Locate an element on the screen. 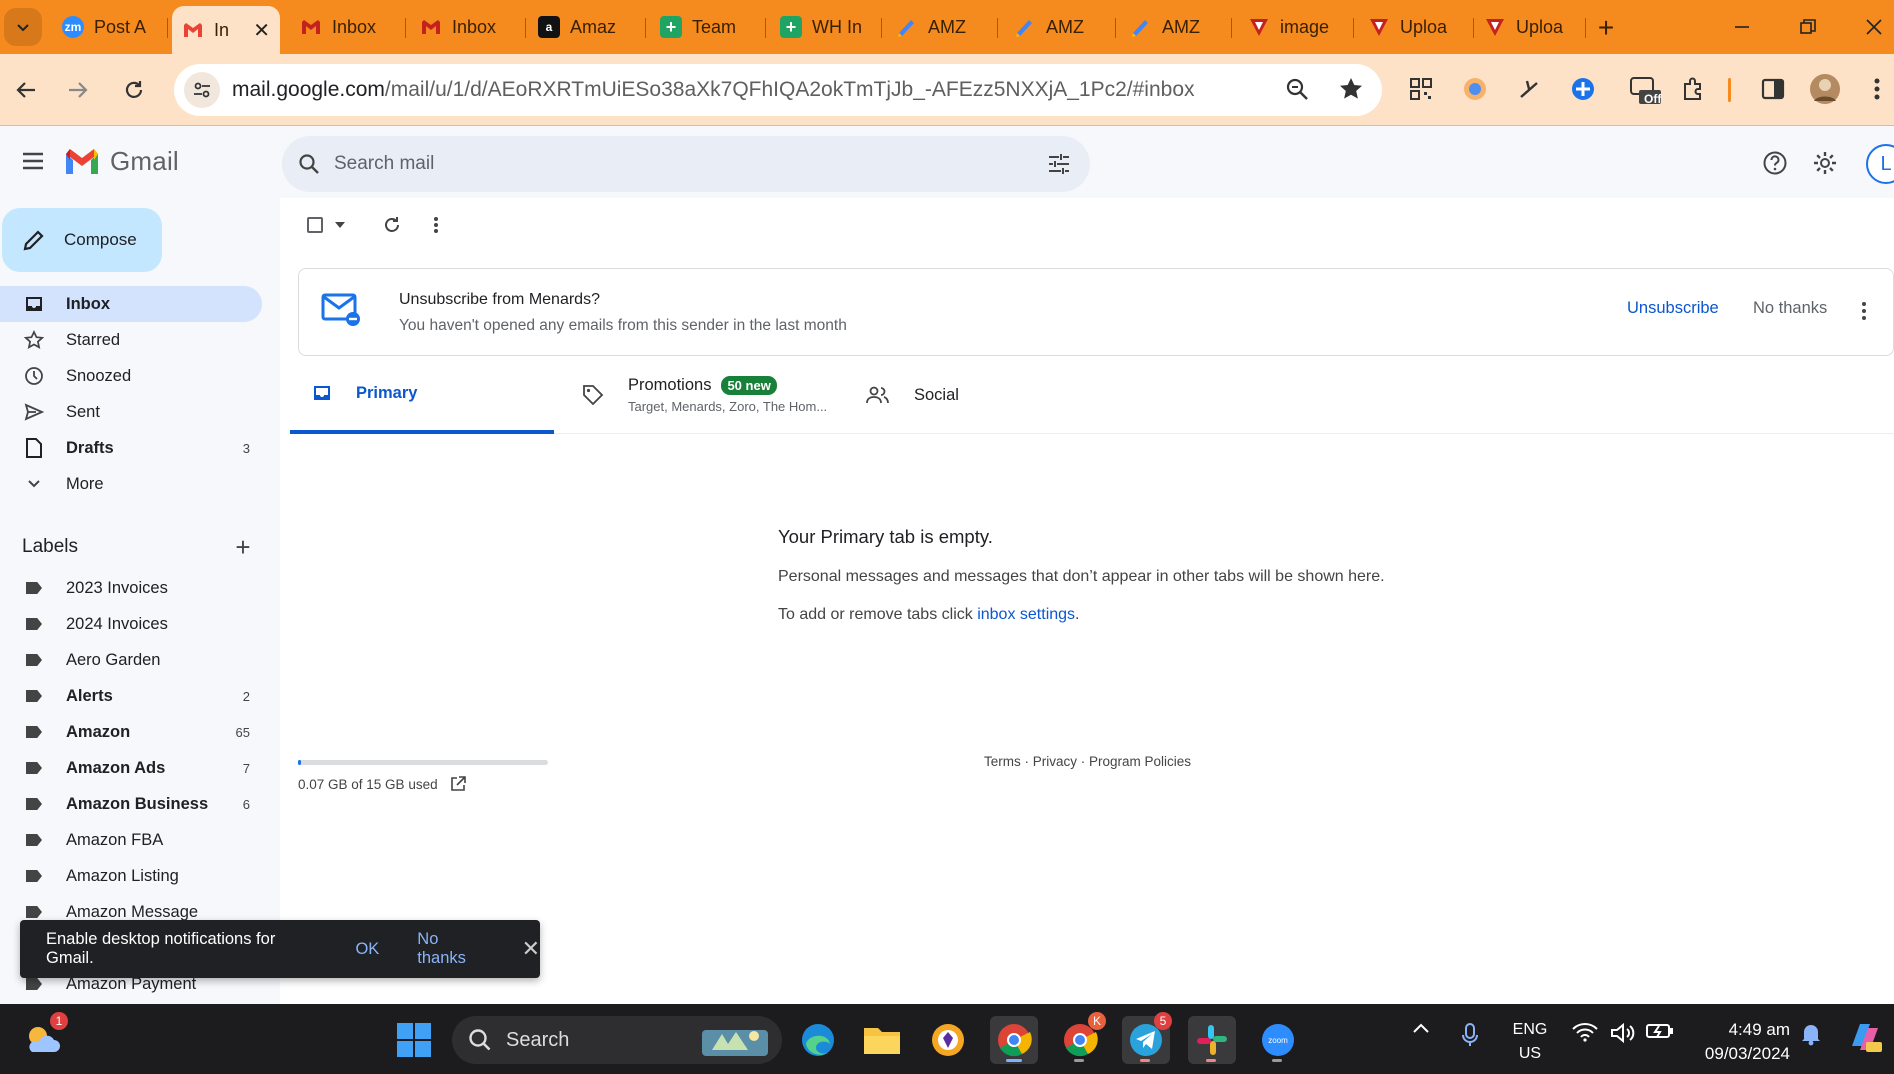 The height and width of the screenshot is (1074, 1894). tab-search-button is located at coordinates (23, 27).